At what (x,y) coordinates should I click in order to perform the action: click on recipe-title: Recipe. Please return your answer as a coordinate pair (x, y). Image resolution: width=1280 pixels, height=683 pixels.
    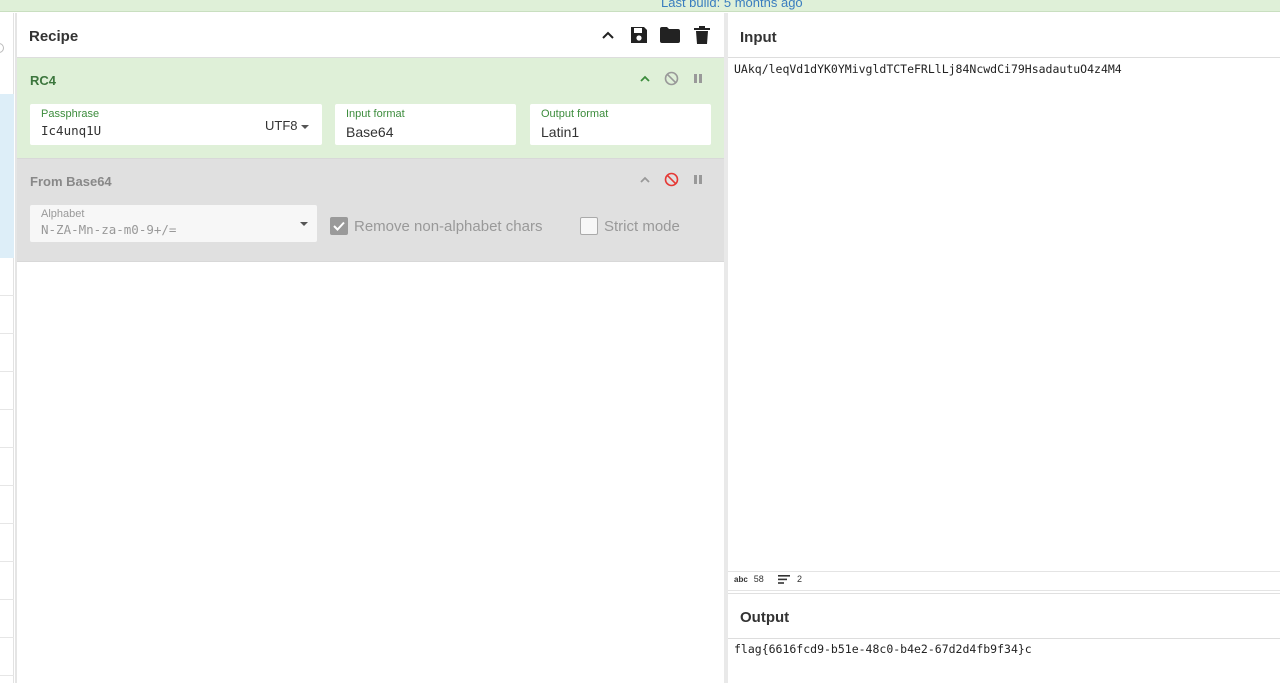
    Looking at the image, I should click on (54, 36).